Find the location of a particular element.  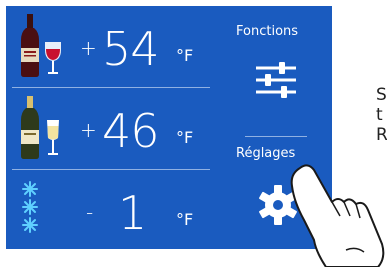

side-text-line: t is located at coordinates (379, 115).